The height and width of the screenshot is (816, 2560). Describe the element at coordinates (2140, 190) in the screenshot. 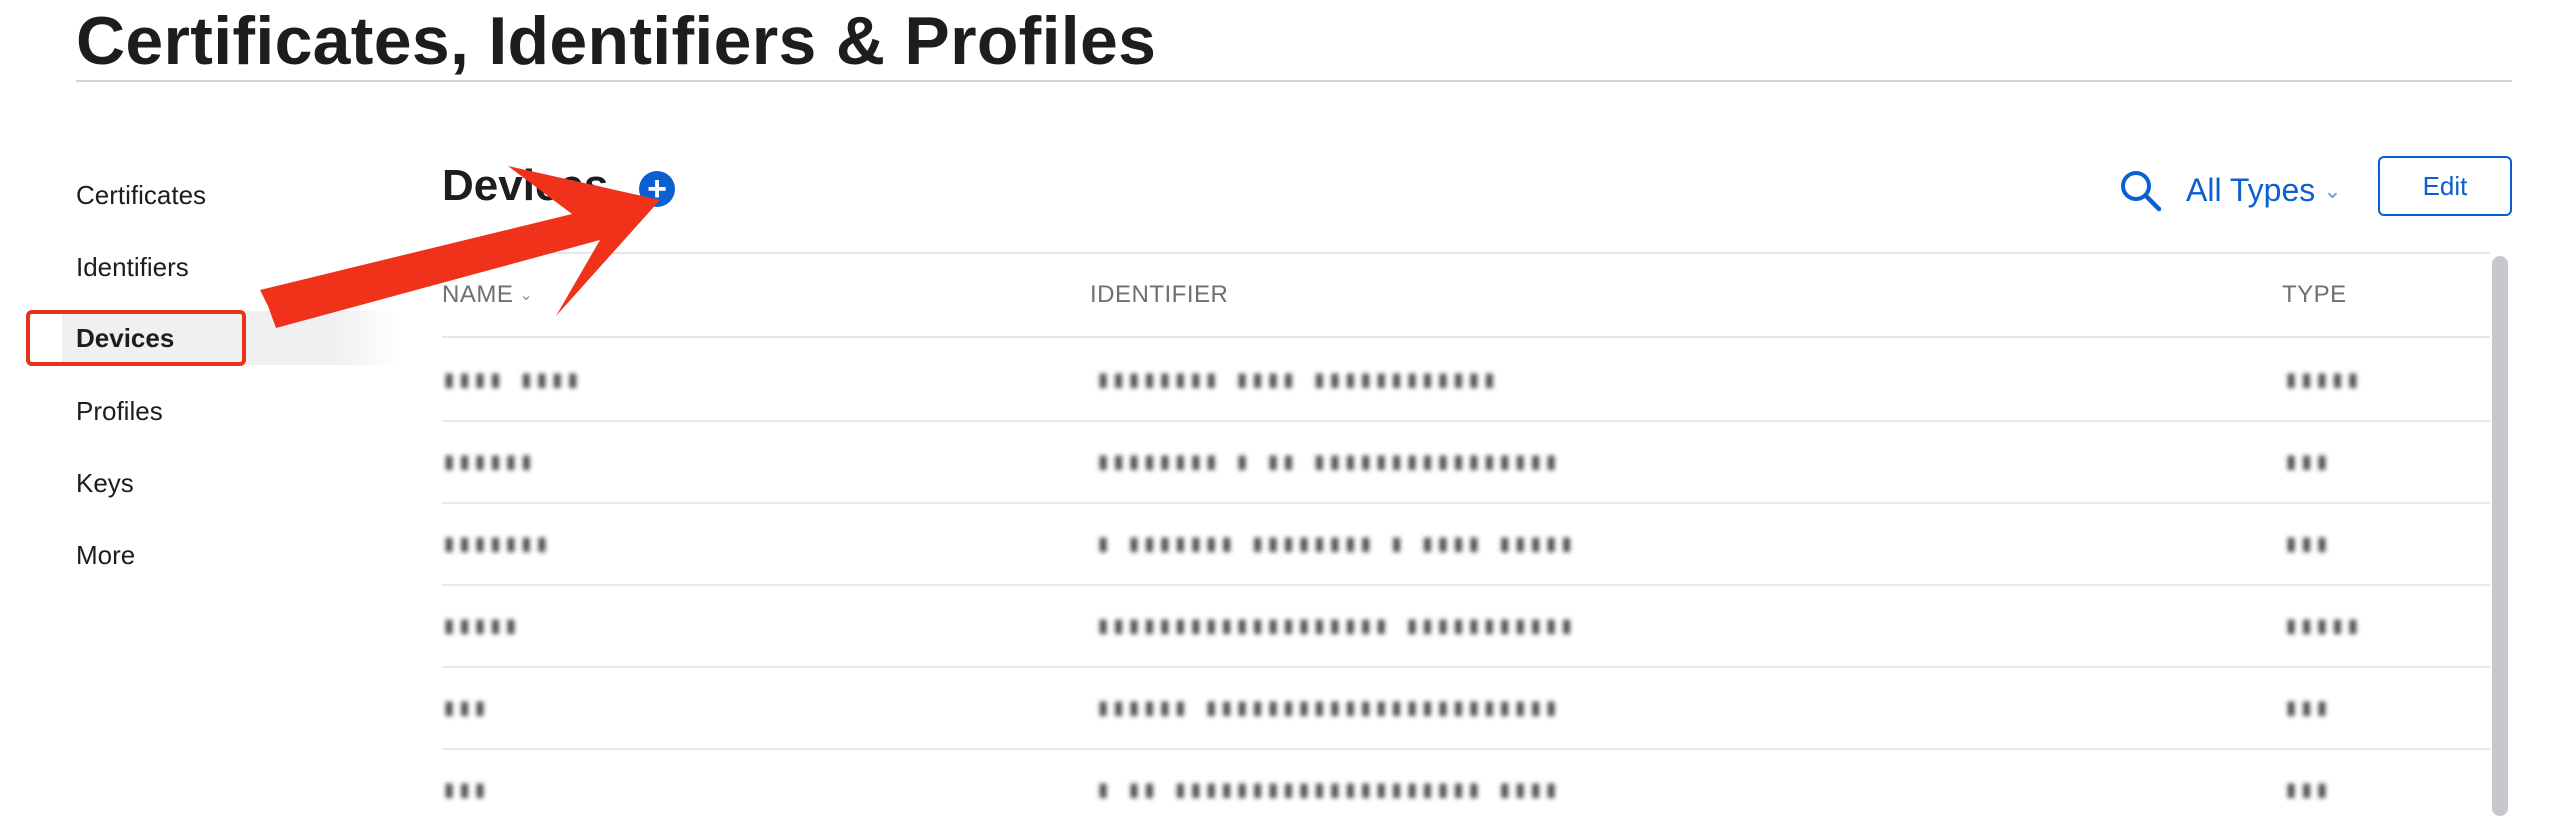

I see `search-icon` at that location.